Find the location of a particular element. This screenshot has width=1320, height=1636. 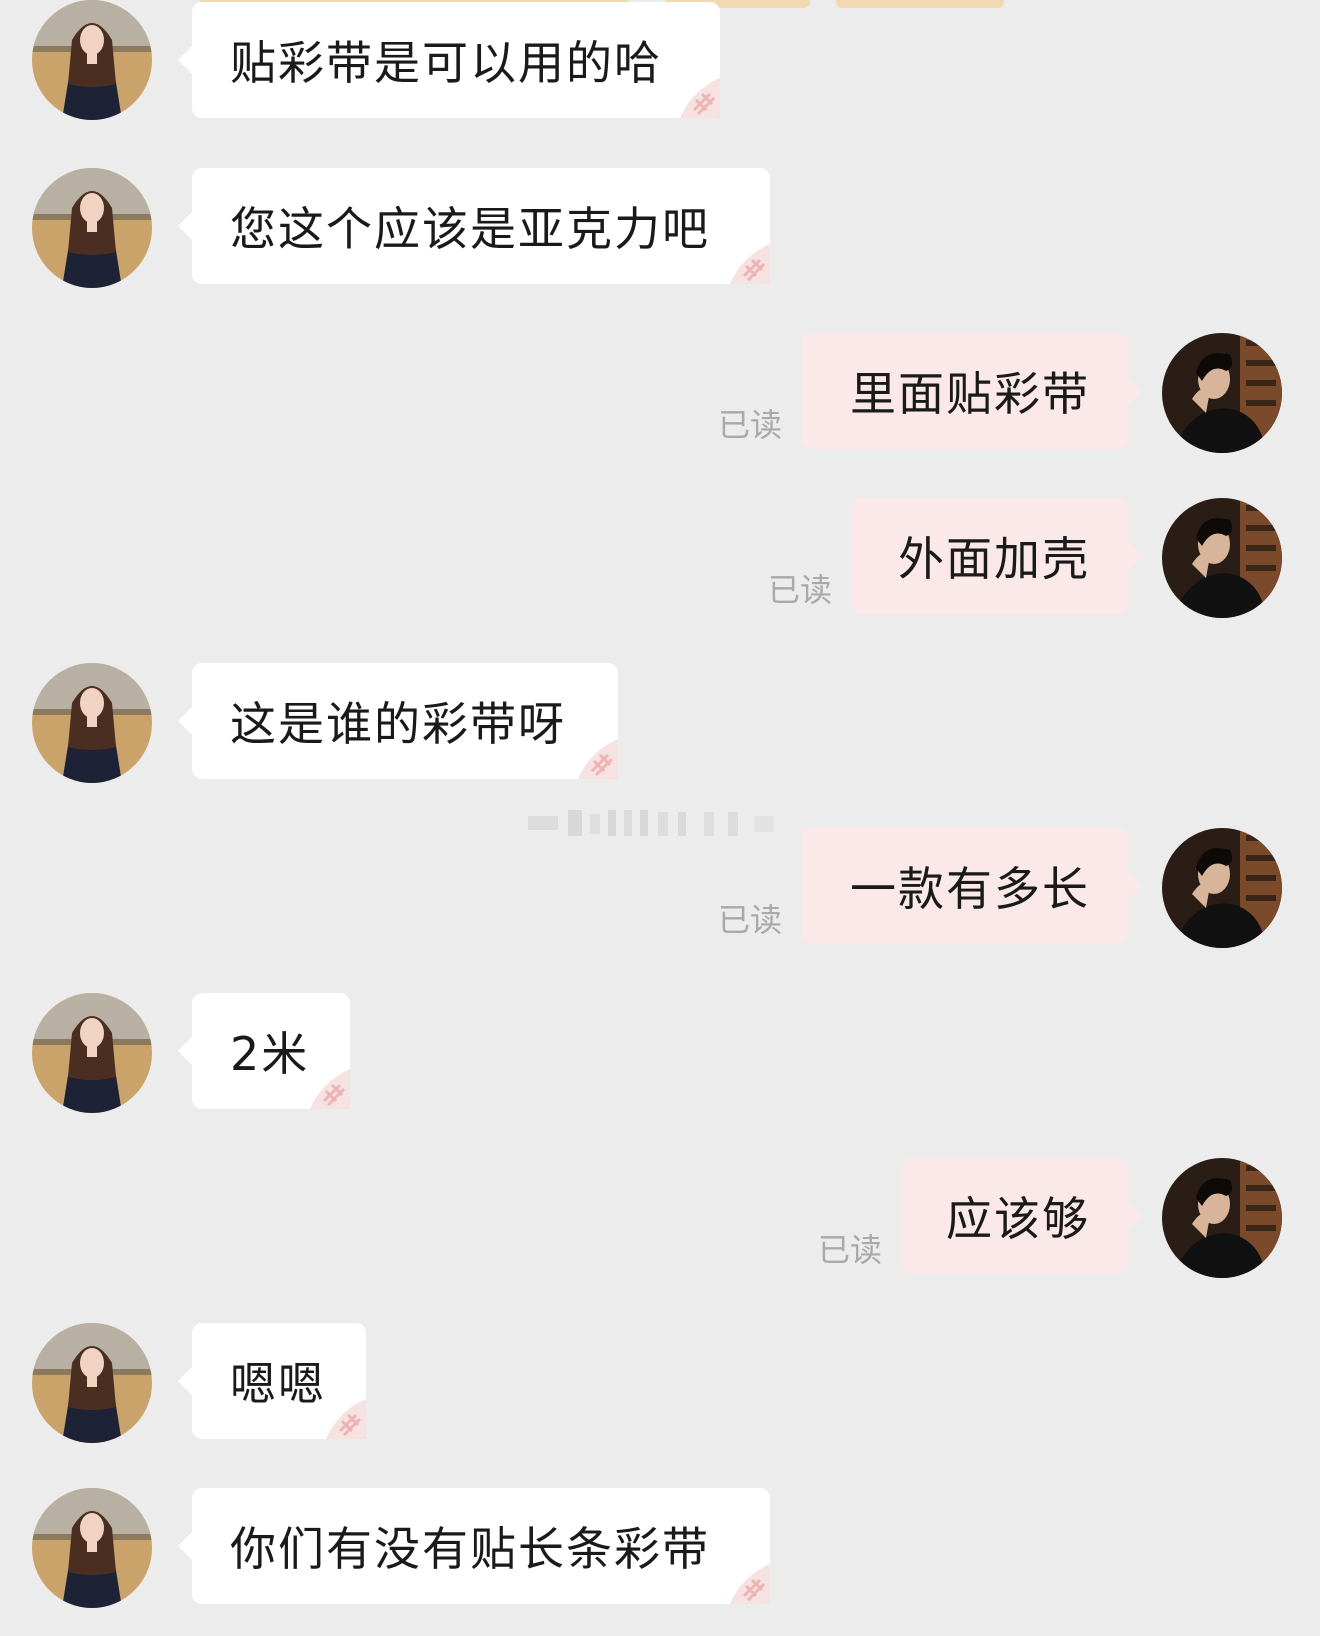

message-bubble-incoming: 2米 is located at coordinates (264, 1051).